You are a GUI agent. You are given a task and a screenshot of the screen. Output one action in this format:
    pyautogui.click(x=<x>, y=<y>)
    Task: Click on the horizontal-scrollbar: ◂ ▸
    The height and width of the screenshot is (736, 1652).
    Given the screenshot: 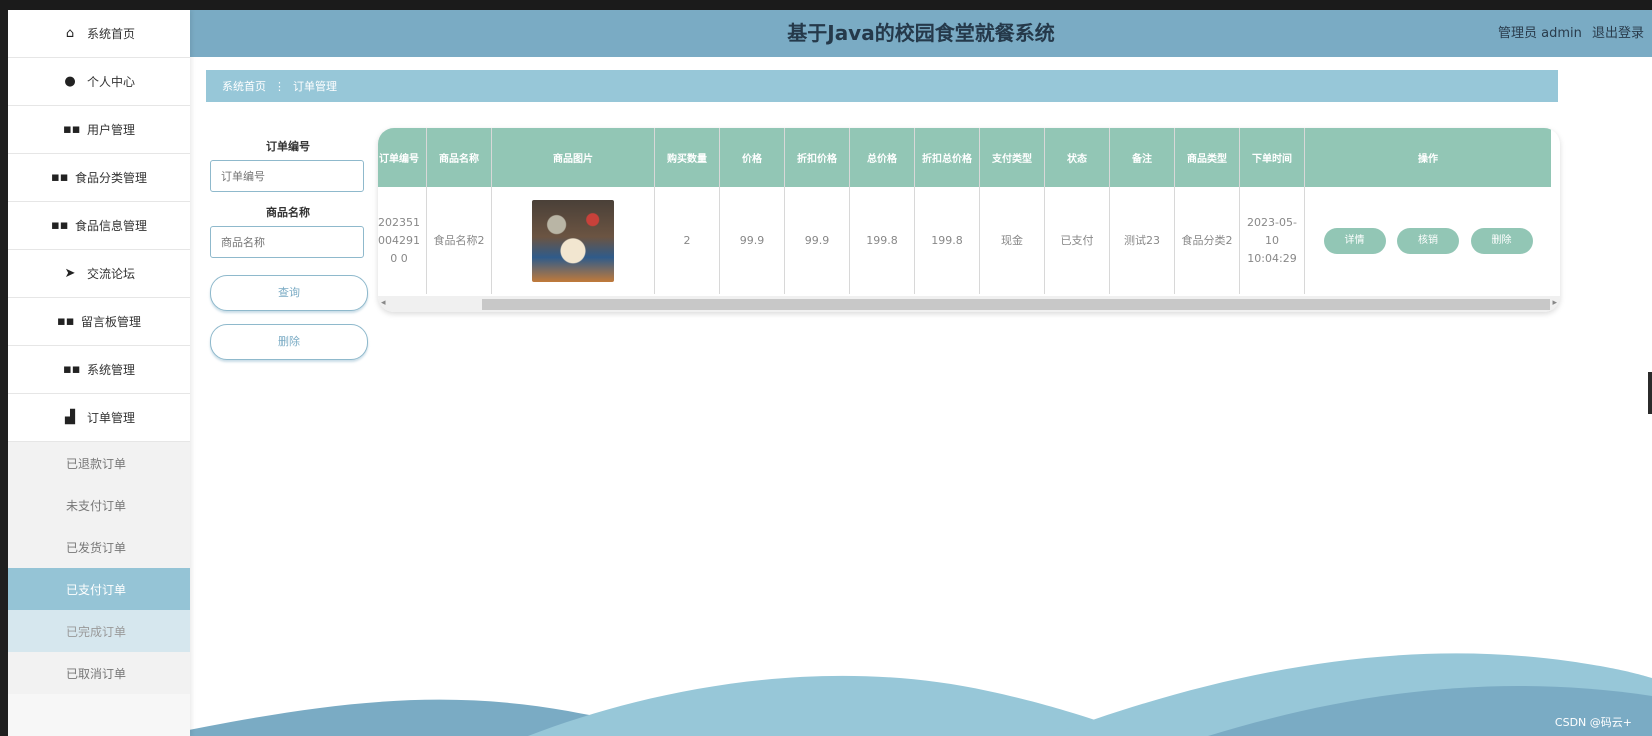 What is the action you would take?
    pyautogui.click(x=969, y=304)
    